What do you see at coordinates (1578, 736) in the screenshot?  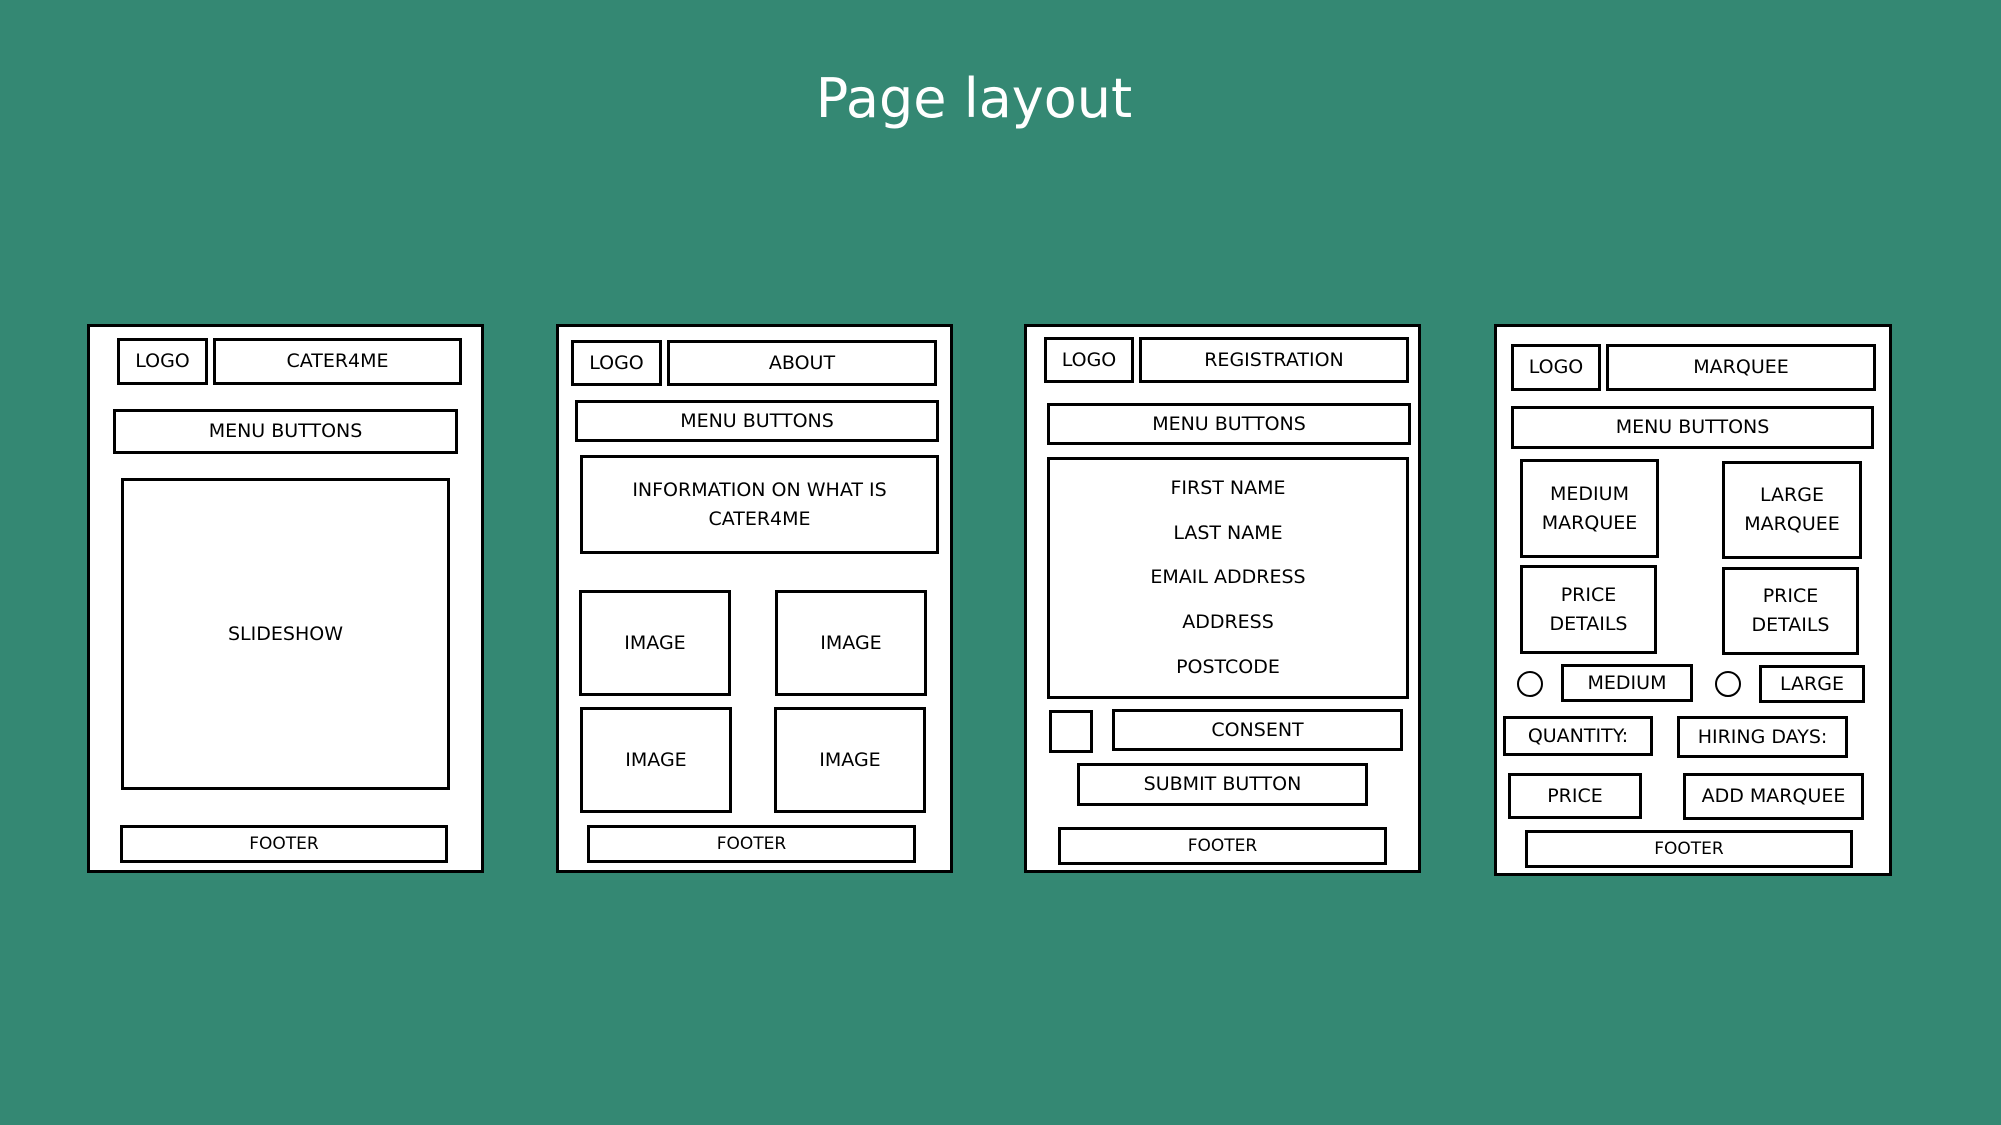 I see `quantity-box: QUANTITY:` at bounding box center [1578, 736].